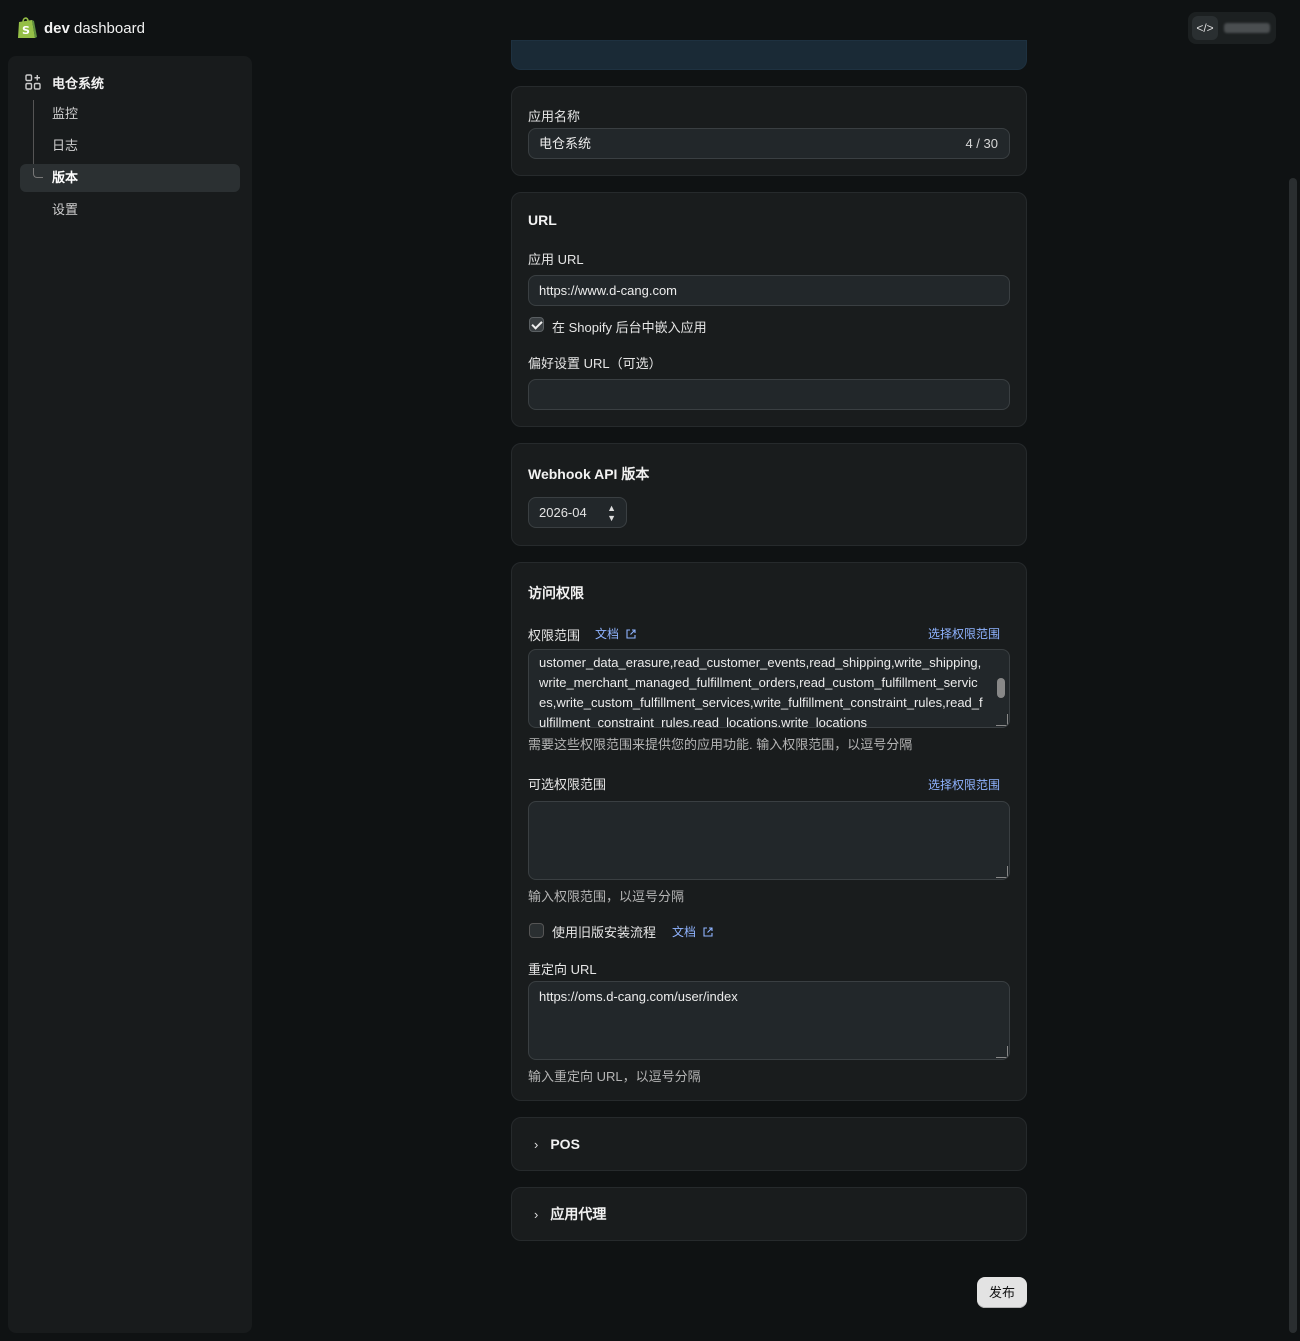 The width and height of the screenshot is (1300, 1341). Describe the element at coordinates (608, 290) in the screenshot. I see `app-url-value: https://www.d-cang.com` at that location.